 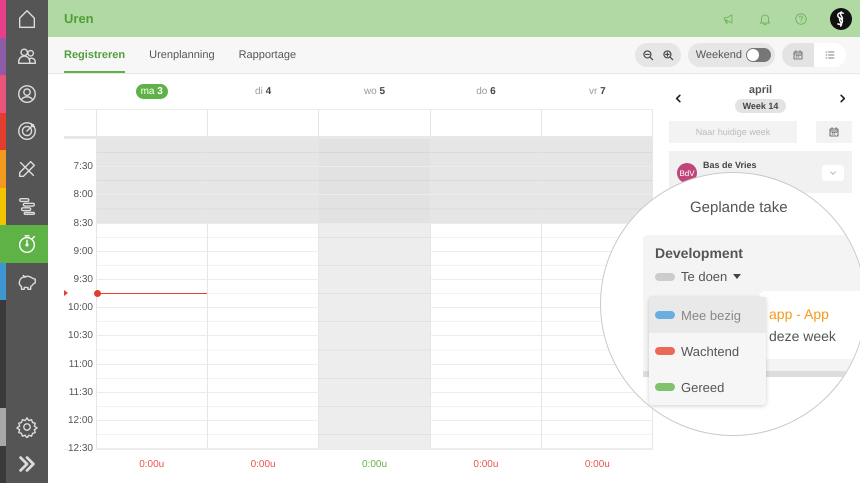 What do you see at coordinates (267, 55) in the screenshot?
I see `tab: Rapportage` at bounding box center [267, 55].